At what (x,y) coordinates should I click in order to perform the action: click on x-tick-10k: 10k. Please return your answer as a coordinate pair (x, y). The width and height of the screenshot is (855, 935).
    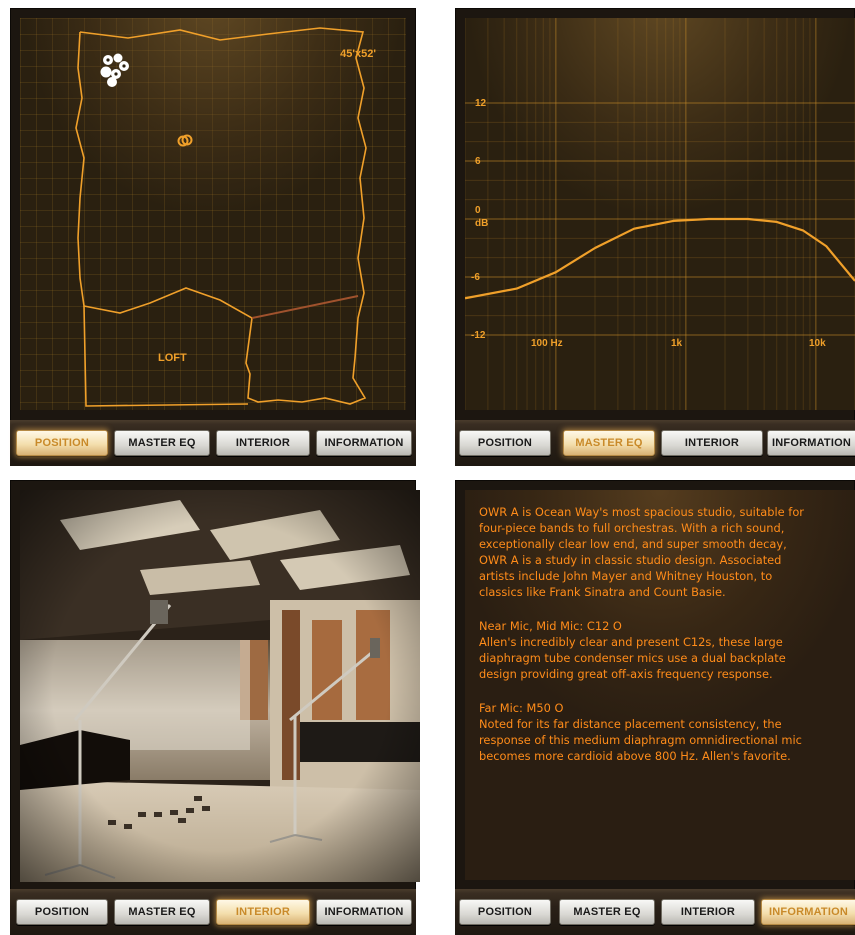
    Looking at the image, I should click on (817, 343).